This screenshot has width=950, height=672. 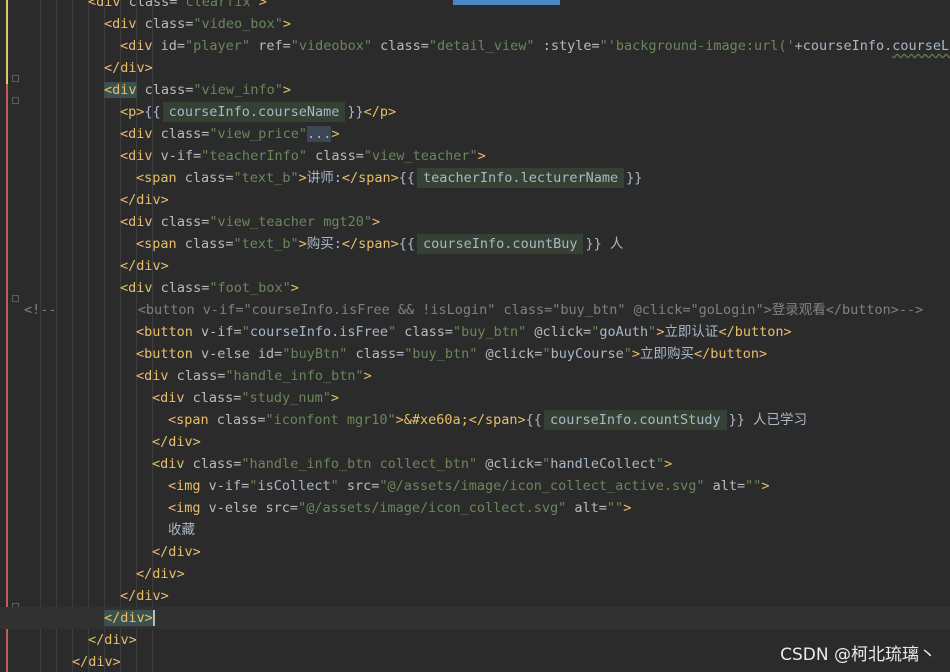 I want to click on code-line: <div class="video_box">, so click(x=145, y=24).